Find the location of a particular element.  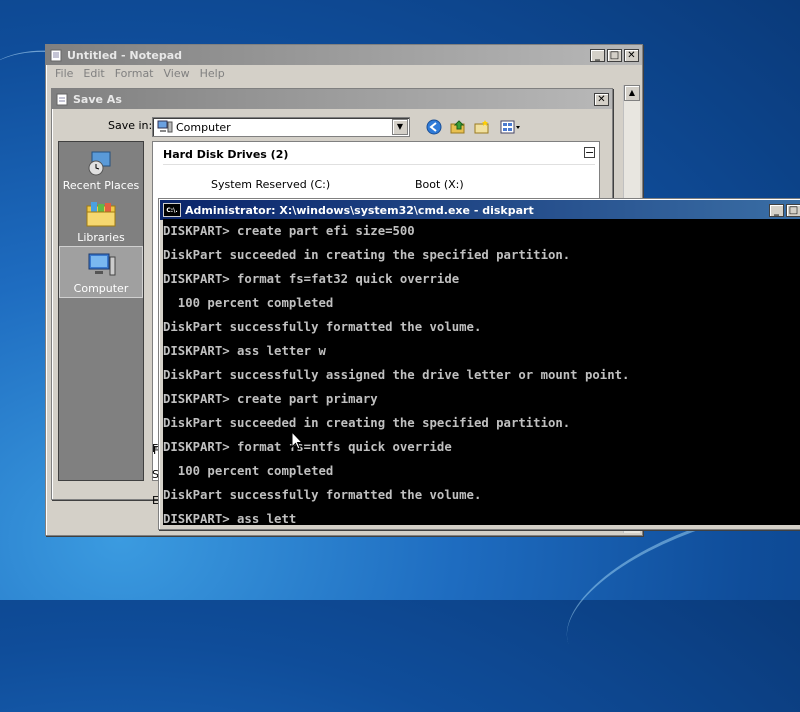

save-in-row: Save in: Computer ▼ is located at coordinates (332, 126).